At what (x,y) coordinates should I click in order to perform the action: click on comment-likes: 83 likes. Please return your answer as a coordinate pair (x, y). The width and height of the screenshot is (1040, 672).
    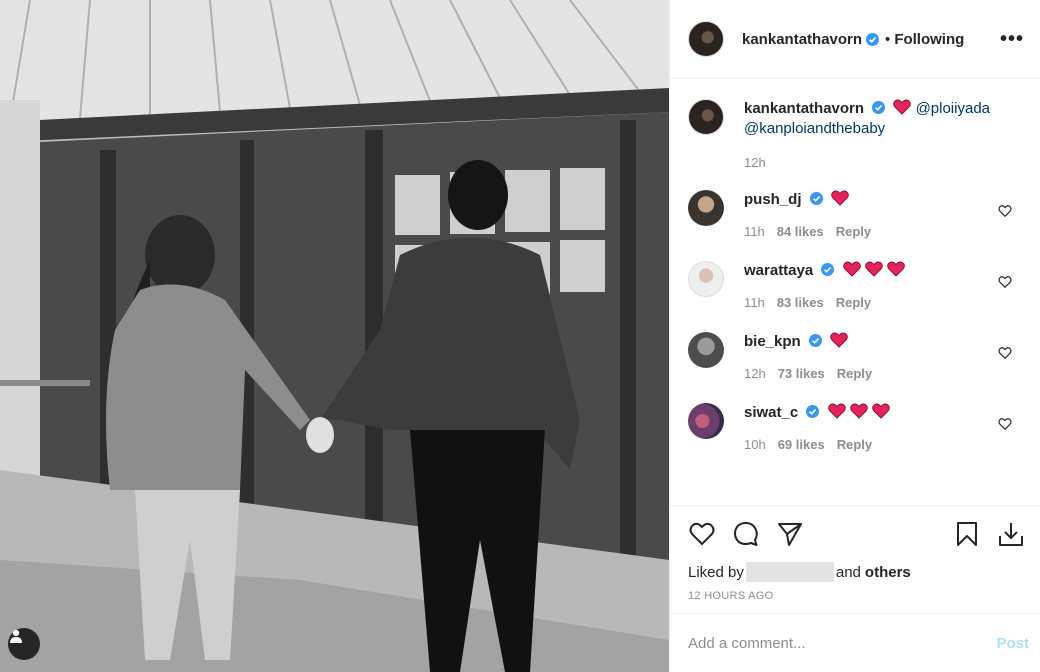
    Looking at the image, I should click on (800, 302).